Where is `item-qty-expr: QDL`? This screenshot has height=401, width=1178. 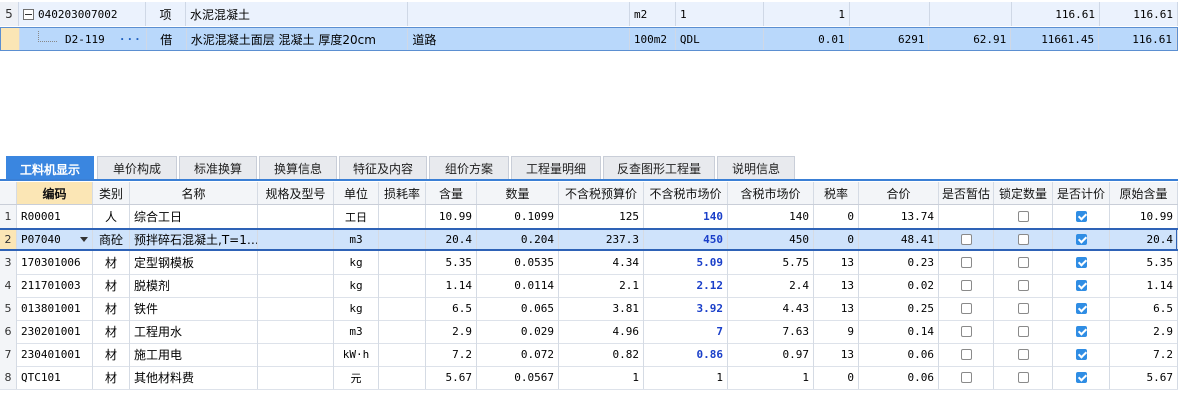 item-qty-expr: QDL is located at coordinates (720, 39).